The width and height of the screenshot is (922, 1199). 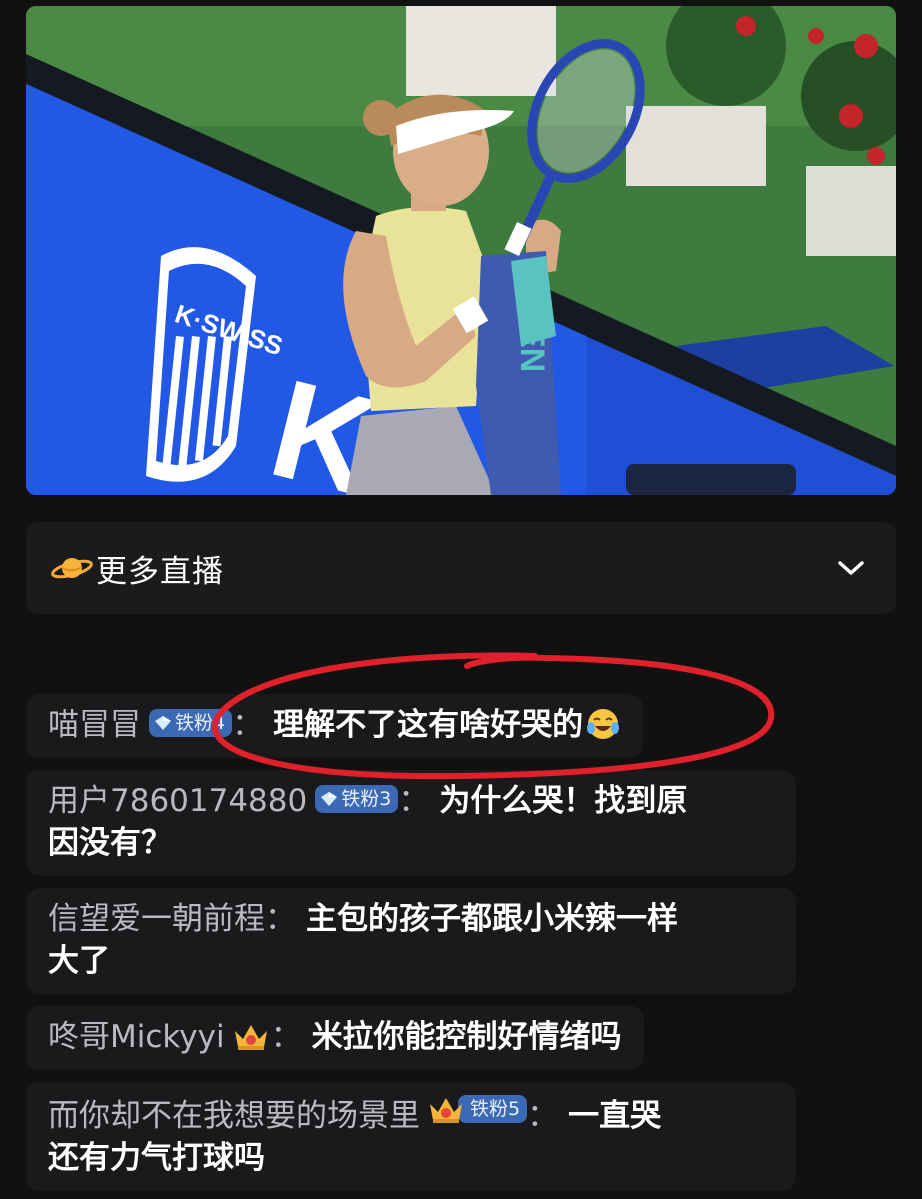 What do you see at coordinates (156, 919) in the screenshot?
I see `chat-username: 信望爱一朝前程` at bounding box center [156, 919].